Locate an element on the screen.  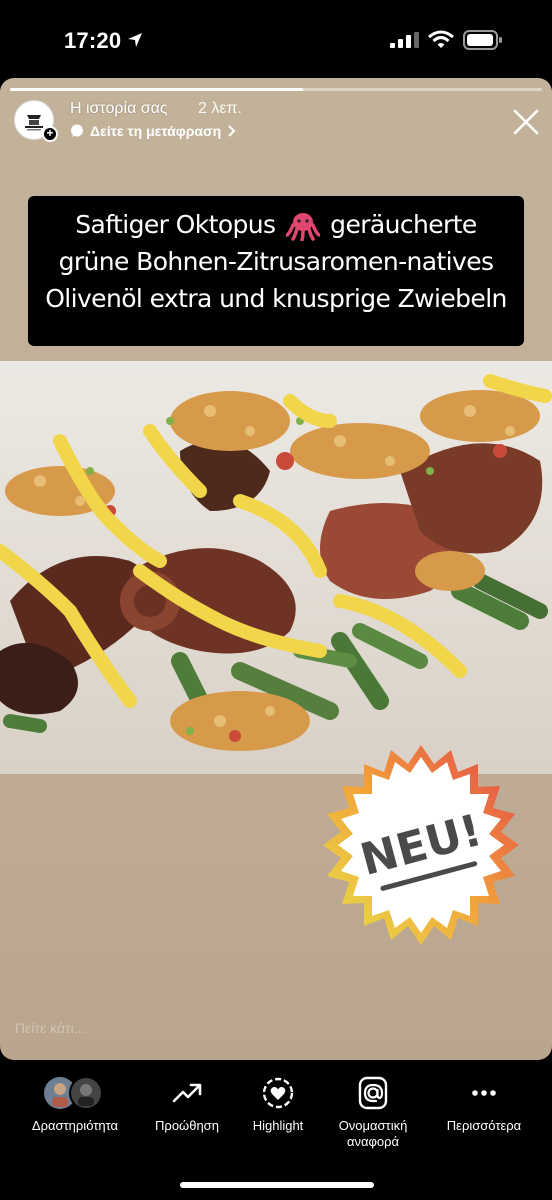
story-owner-title: Η ιστορία σας is located at coordinates (119, 109).